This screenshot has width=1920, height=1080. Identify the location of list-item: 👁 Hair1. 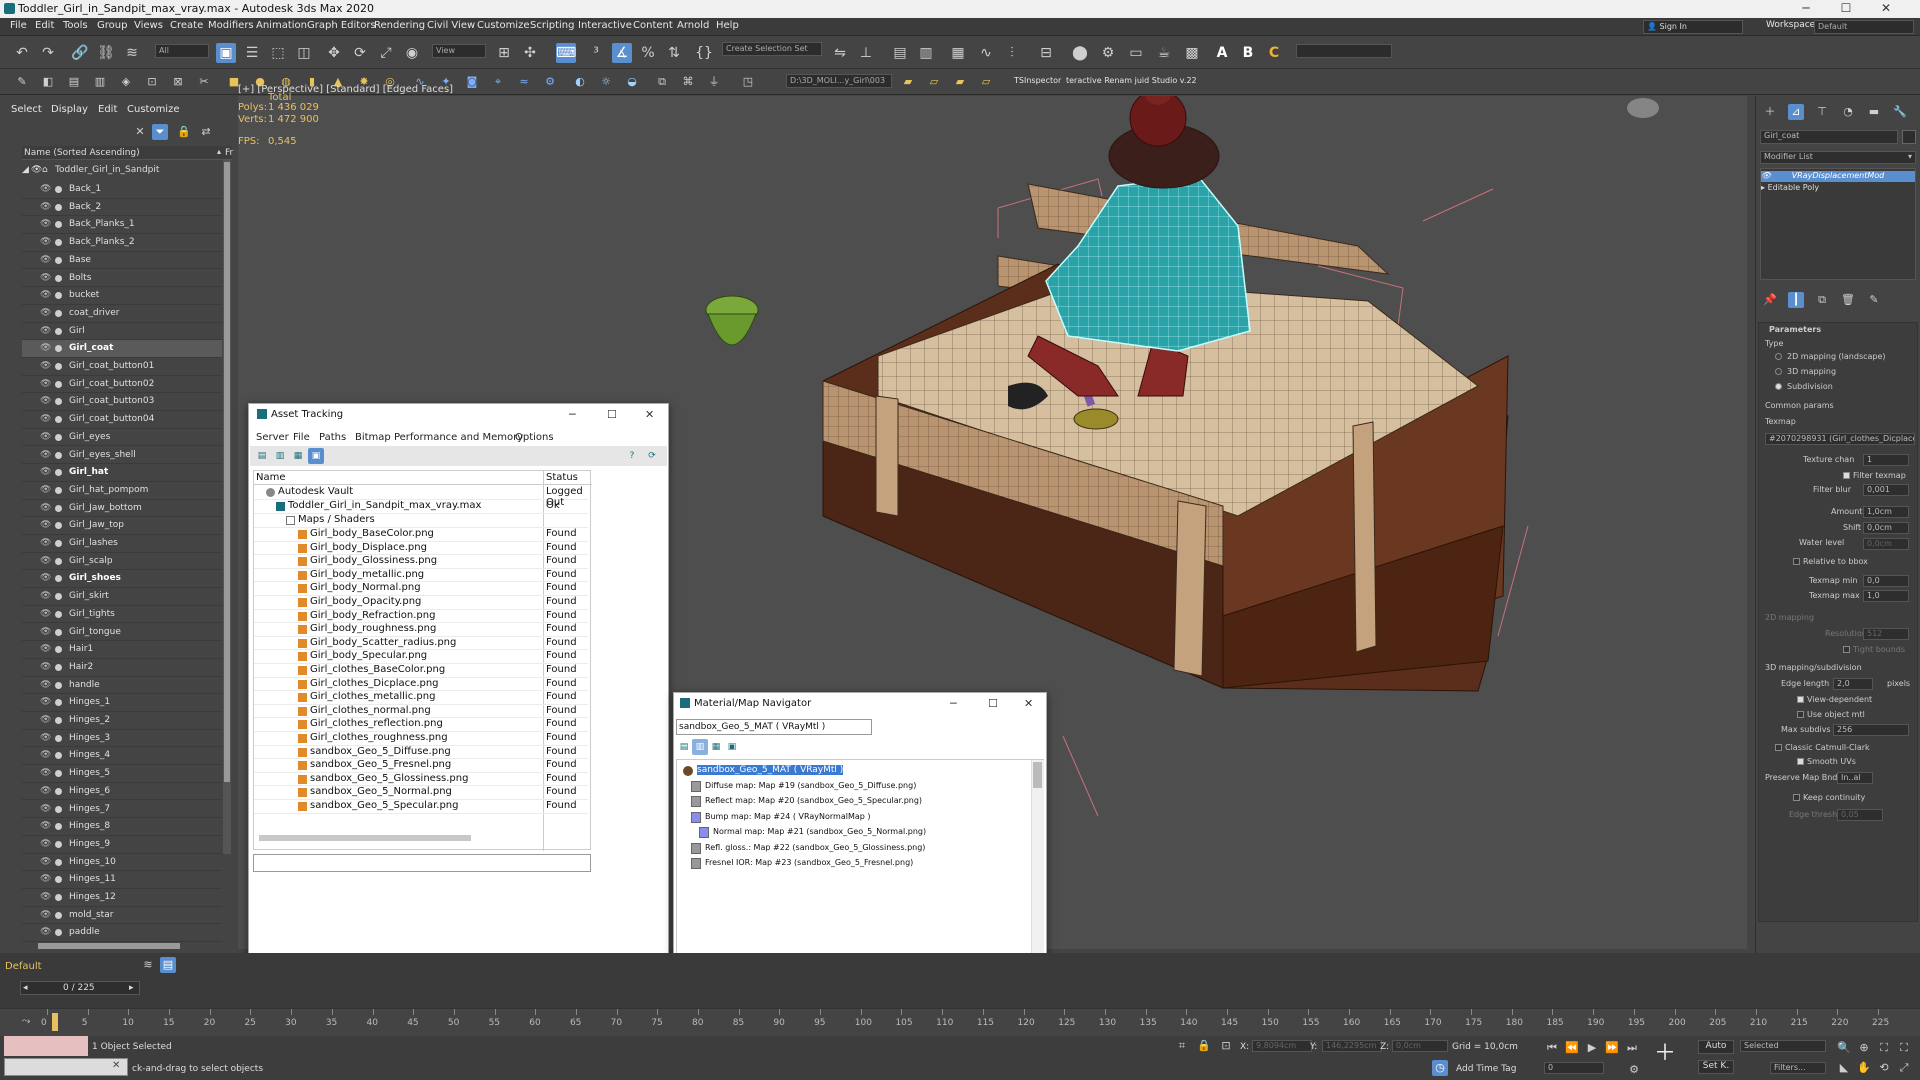
(122, 650).